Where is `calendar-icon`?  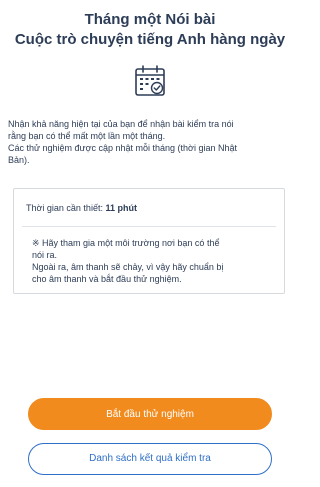
calendar-icon is located at coordinates (150, 80).